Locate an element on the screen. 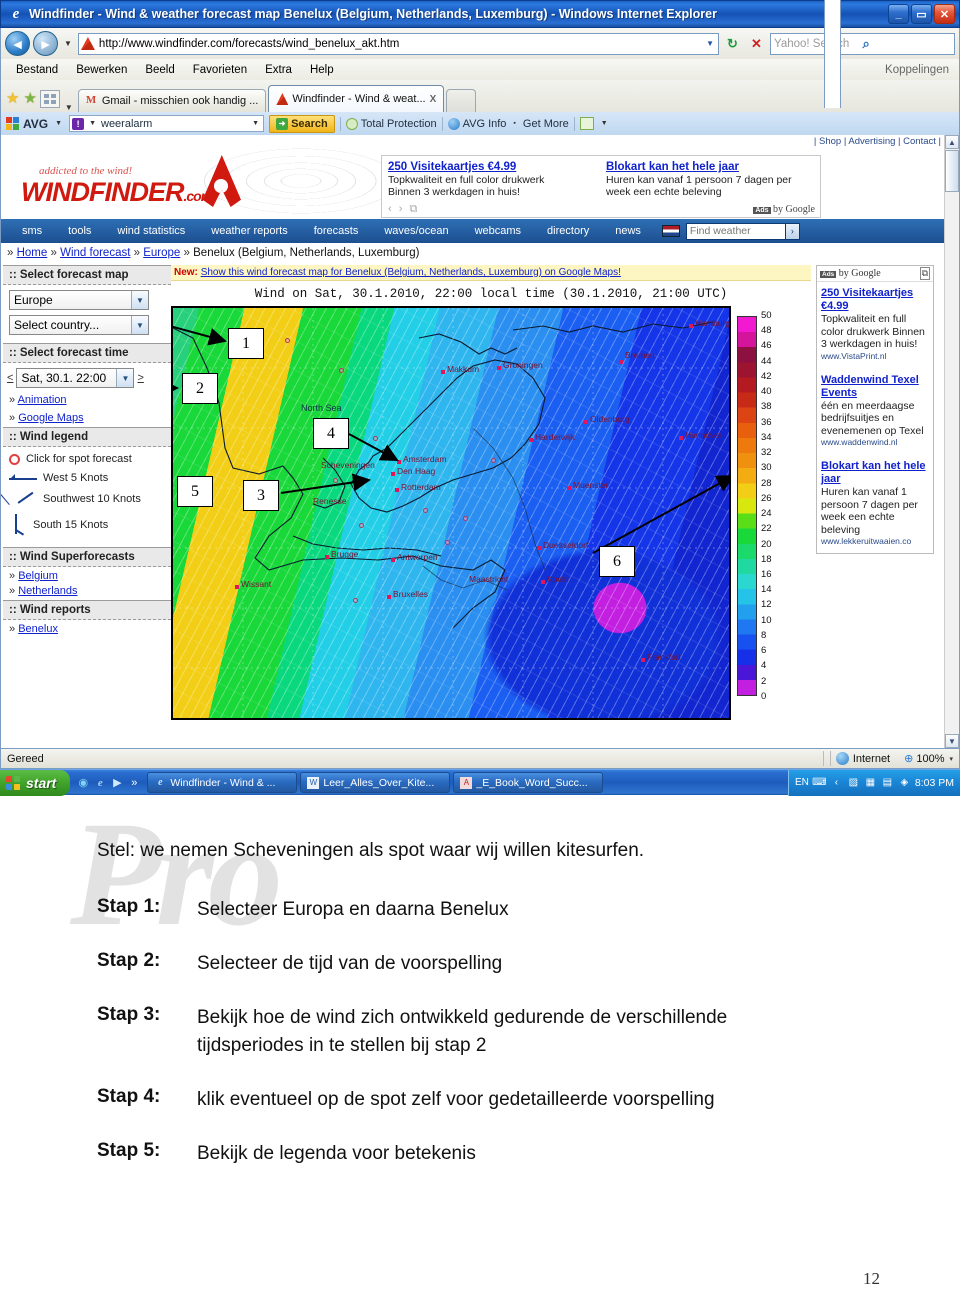 The height and width of the screenshot is (1303, 960). avg-total-protection-button: Total Protection is located at coordinates (391, 123).